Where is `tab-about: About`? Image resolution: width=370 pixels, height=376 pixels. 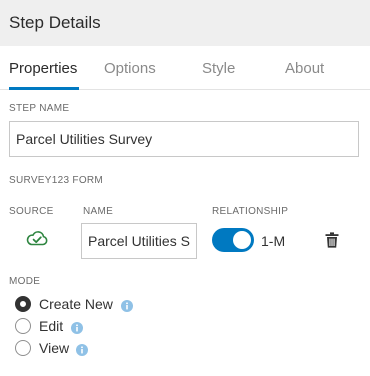 tab-about: About is located at coordinates (304, 68).